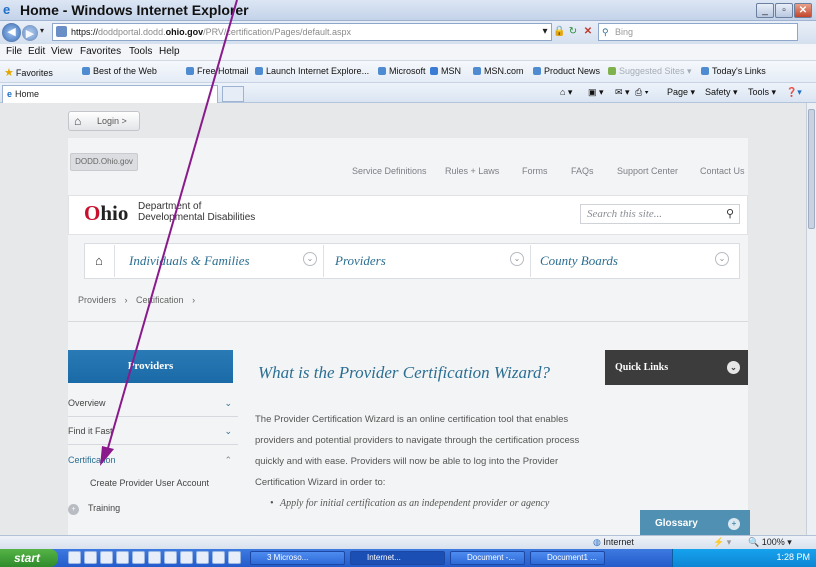 This screenshot has width=816, height=567. Describe the element at coordinates (722, 171) in the screenshot. I see `util-contact-us: Contact Us` at that location.